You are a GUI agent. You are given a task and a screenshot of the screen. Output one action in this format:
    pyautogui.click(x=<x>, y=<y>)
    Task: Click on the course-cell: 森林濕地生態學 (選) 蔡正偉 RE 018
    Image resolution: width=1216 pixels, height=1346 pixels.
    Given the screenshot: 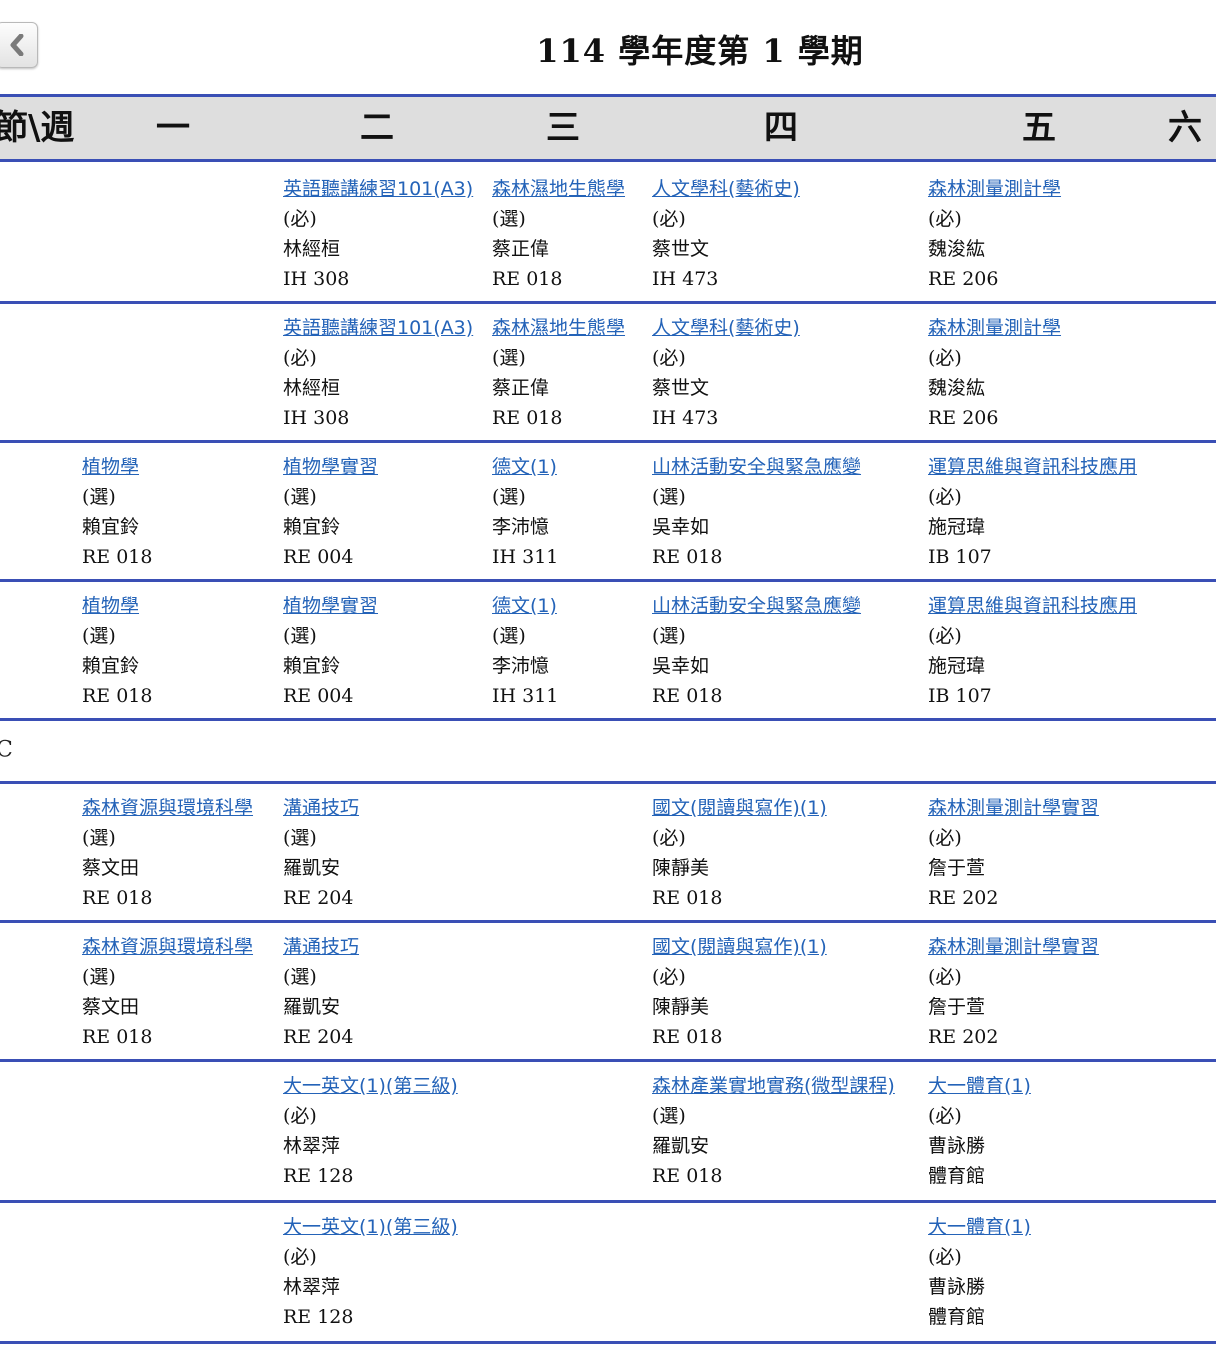 What is the action you would take?
    pyautogui.click(x=558, y=234)
    